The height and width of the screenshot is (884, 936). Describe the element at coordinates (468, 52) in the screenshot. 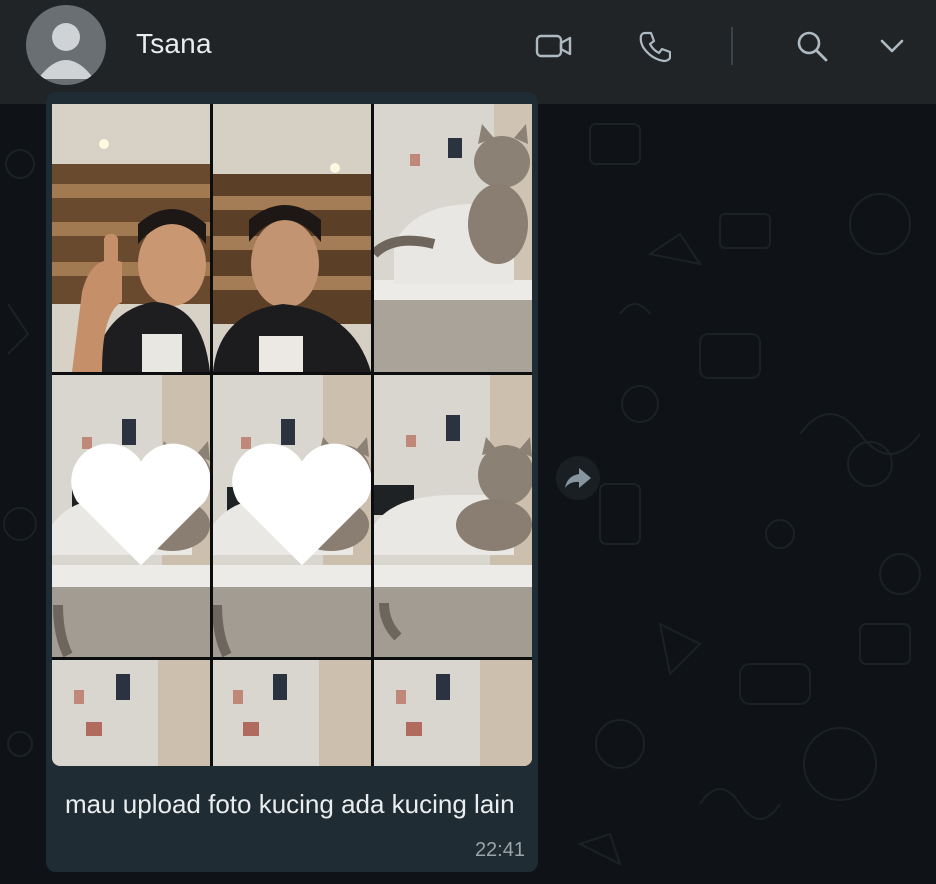

I see `chat-header: Tsana` at that location.